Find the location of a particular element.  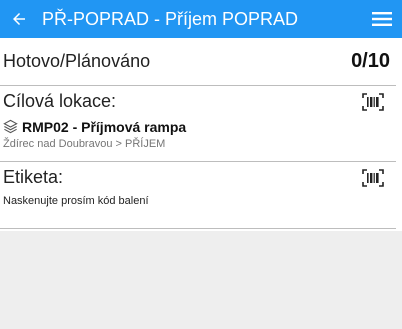

hamburger-menu-icon is located at coordinates (382, 19).